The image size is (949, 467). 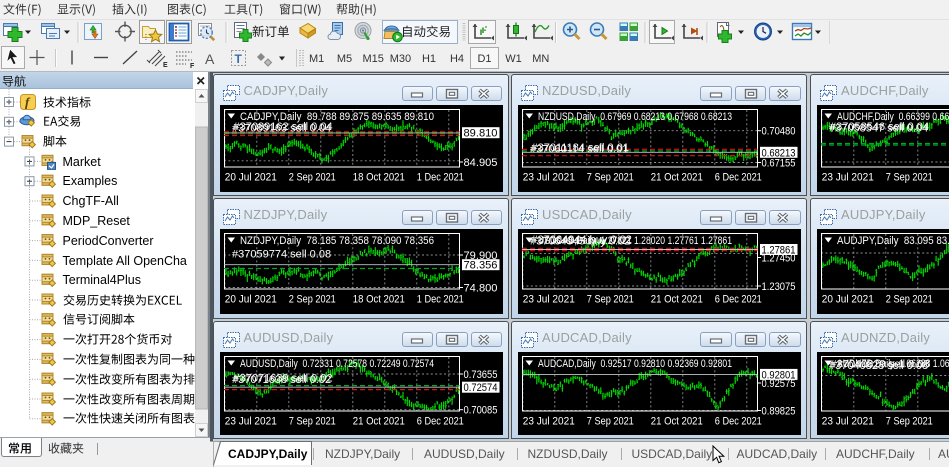 What do you see at coordinates (484, 59) in the screenshot?
I see `svg-text: D1` at bounding box center [484, 59].